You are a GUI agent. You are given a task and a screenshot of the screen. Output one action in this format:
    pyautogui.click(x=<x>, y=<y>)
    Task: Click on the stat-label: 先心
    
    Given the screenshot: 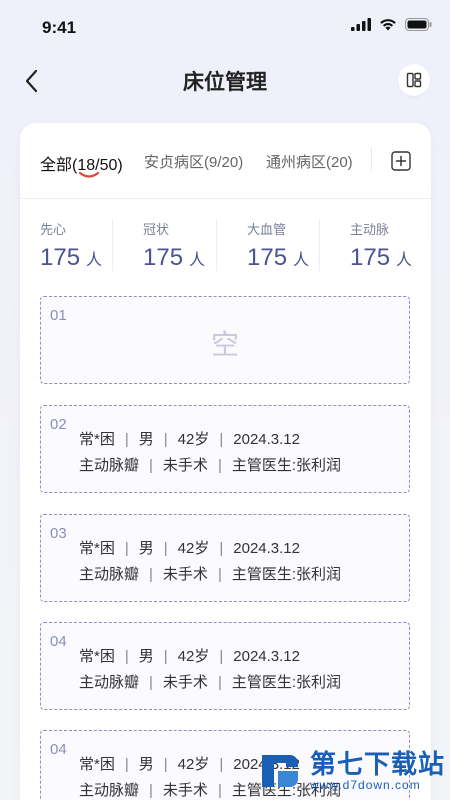 What is the action you would take?
    pyautogui.click(x=53, y=229)
    